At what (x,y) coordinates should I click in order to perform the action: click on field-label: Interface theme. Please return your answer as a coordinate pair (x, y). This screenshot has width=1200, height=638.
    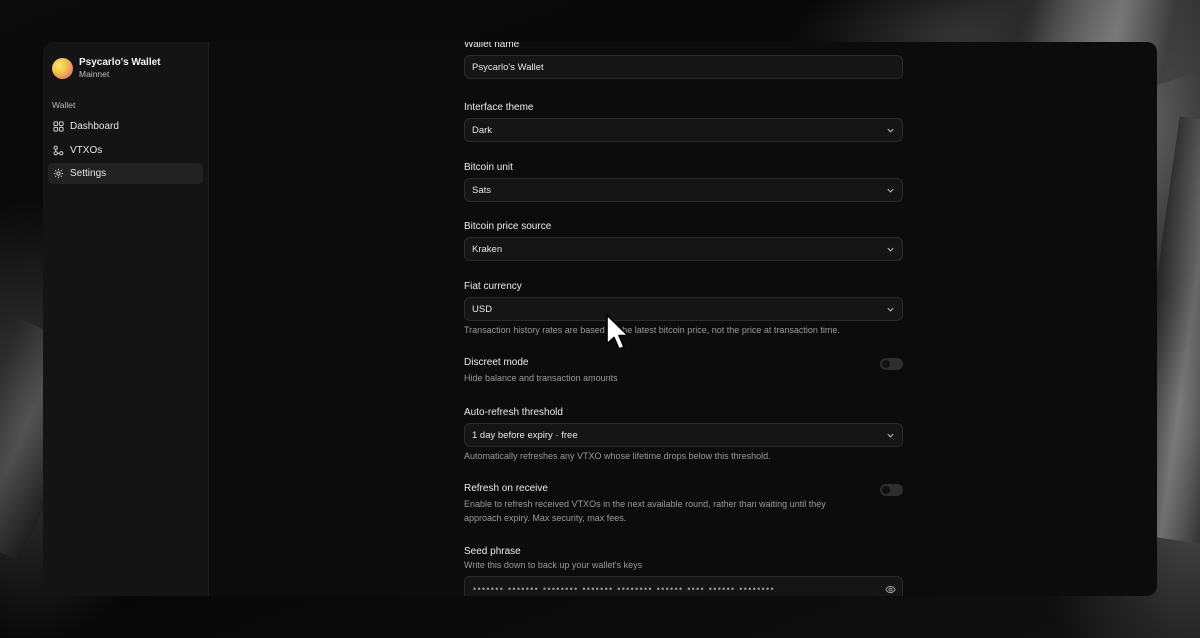
    Looking at the image, I should click on (499, 107).